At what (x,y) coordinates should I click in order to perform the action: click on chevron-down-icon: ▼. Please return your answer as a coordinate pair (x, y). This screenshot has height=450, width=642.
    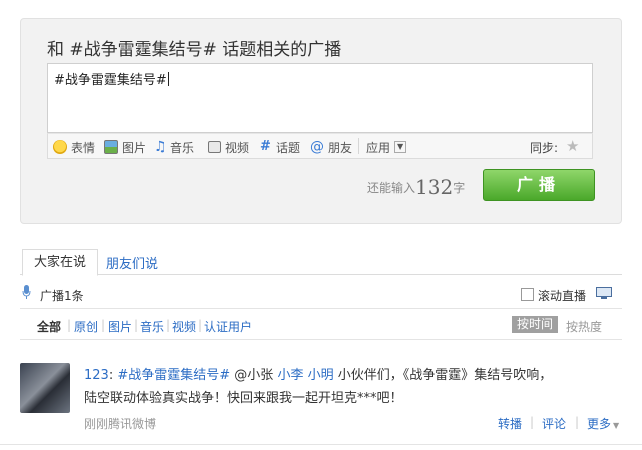
    Looking at the image, I should click on (400, 147).